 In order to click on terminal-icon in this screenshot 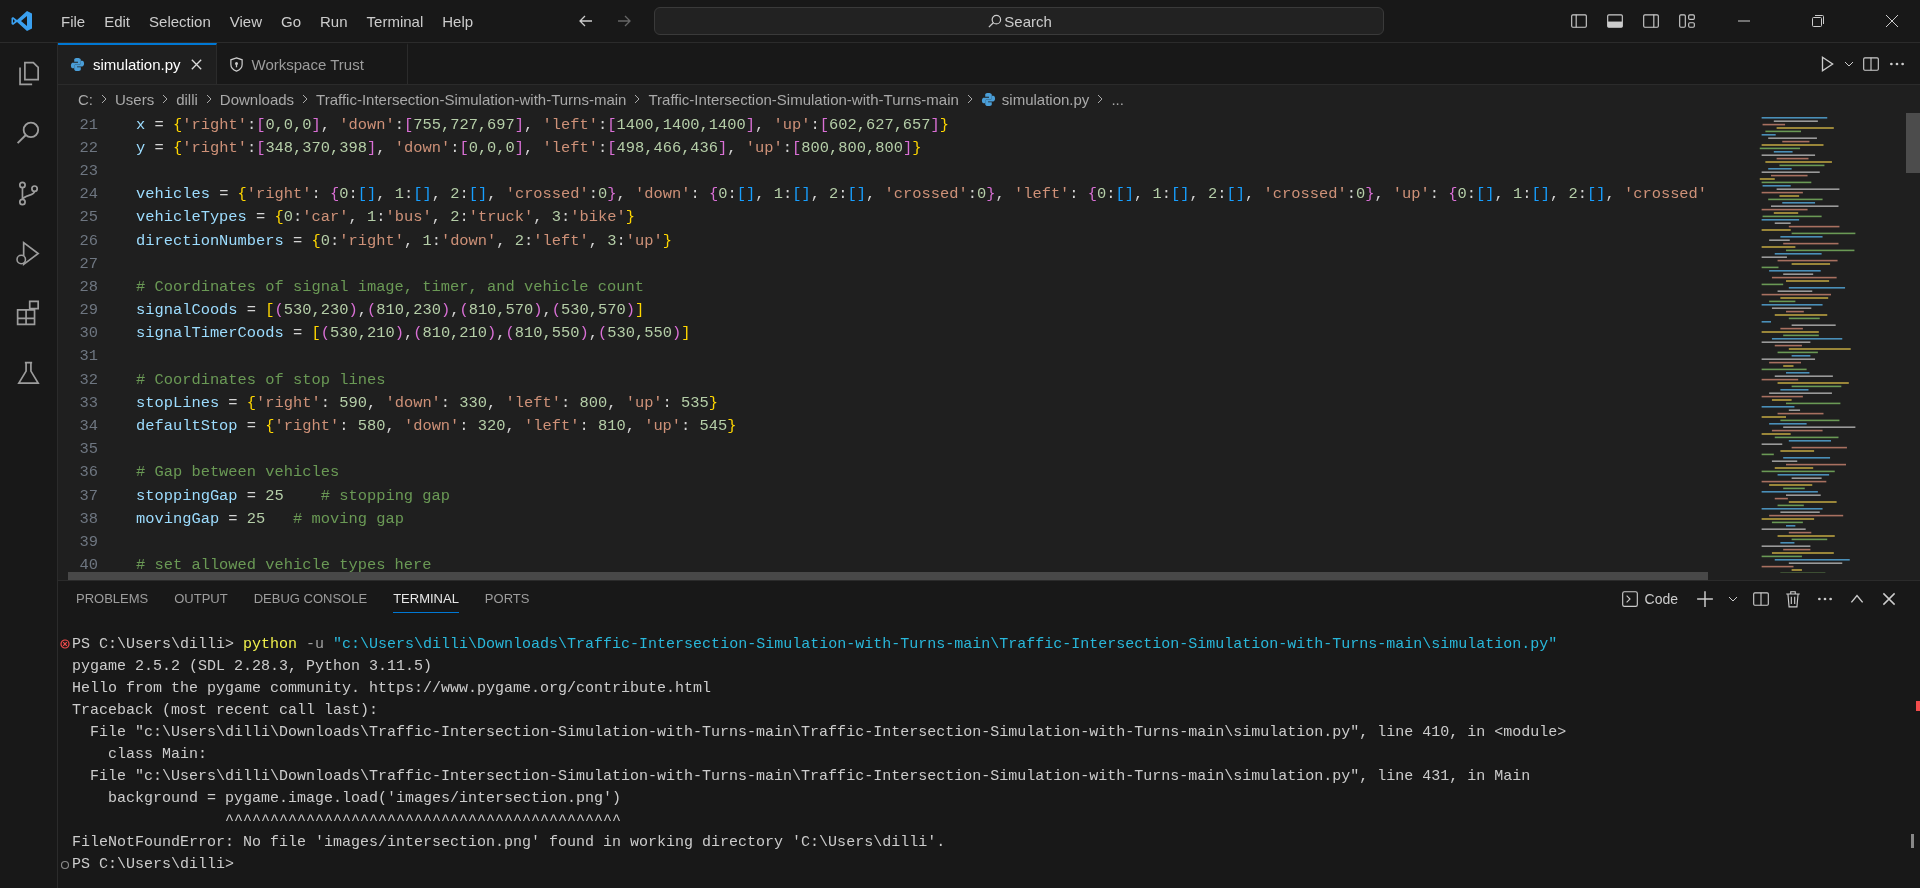, I will do `click(1629, 599)`.